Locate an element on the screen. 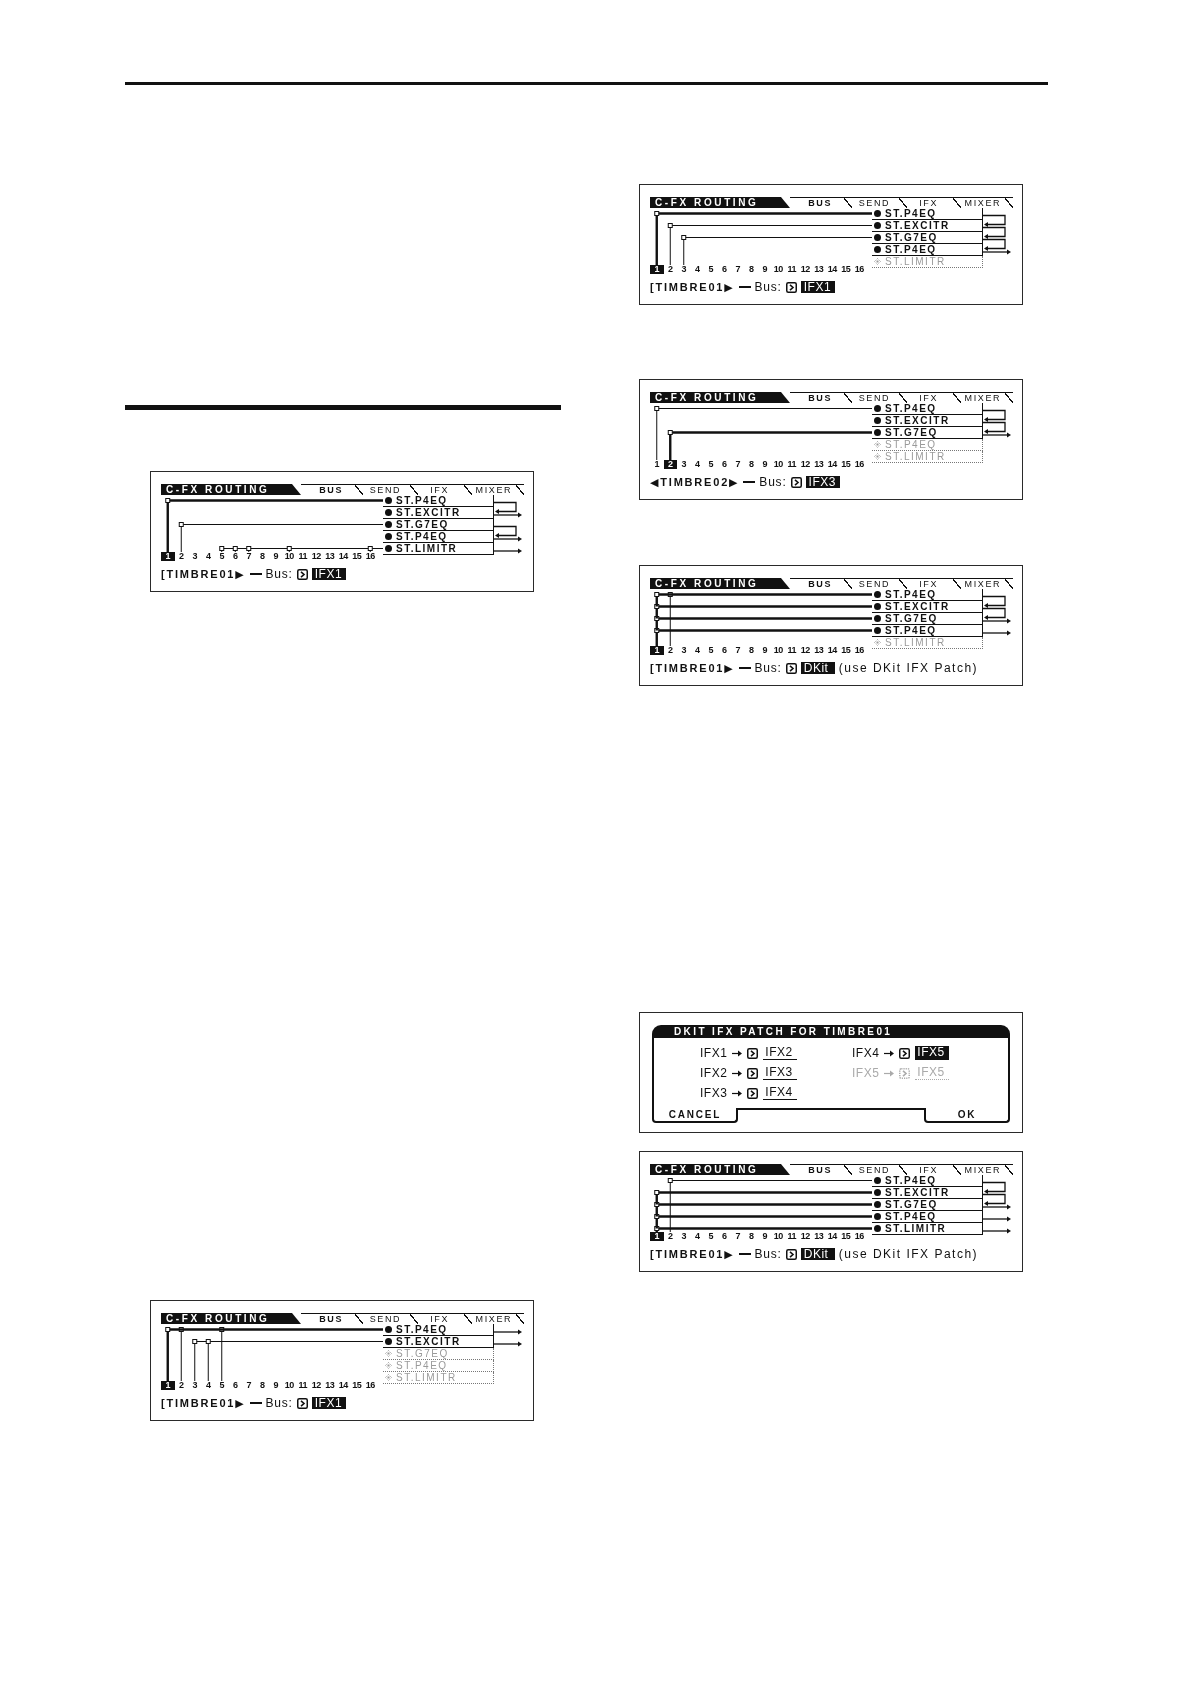  dialog-button: OK is located at coordinates (967, 1115).